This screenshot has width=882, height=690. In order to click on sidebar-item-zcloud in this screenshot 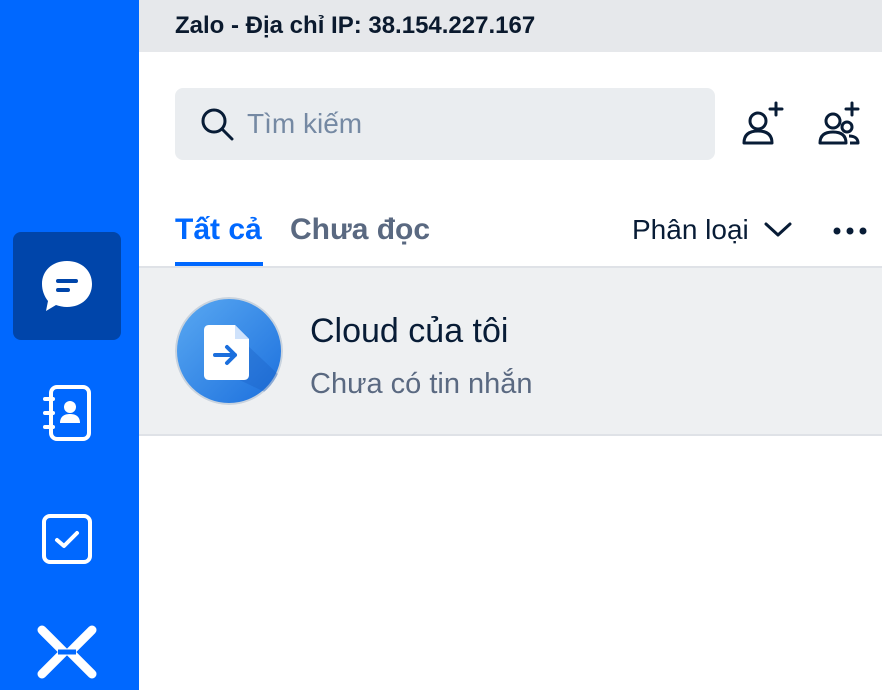, I will do `click(67, 644)`.